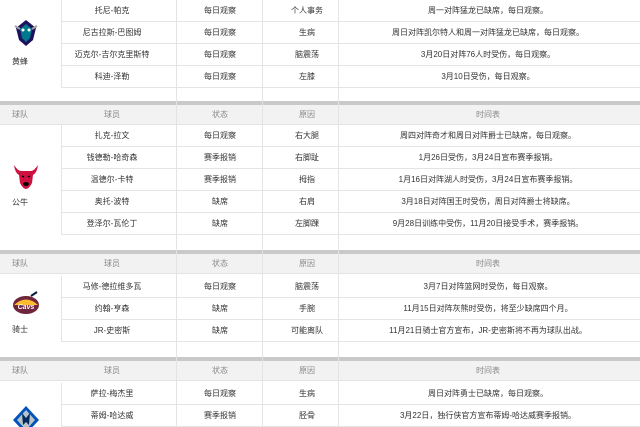  I want to click on schedule-text: 3月10日受伤，每日观察。, so click(488, 76).